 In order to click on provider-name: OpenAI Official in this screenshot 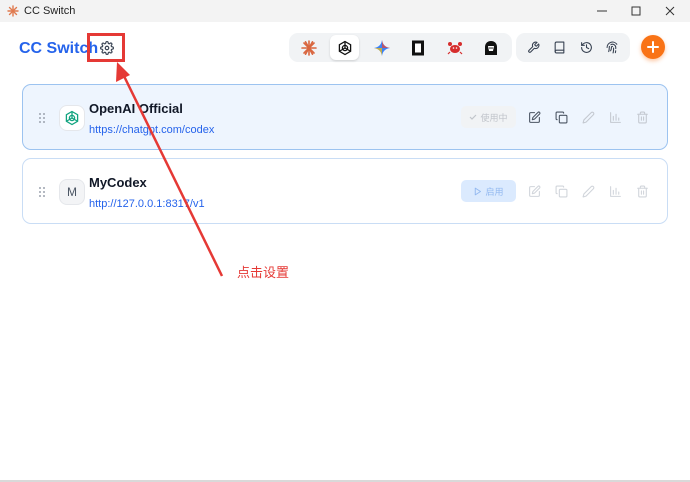, I will do `click(136, 108)`.